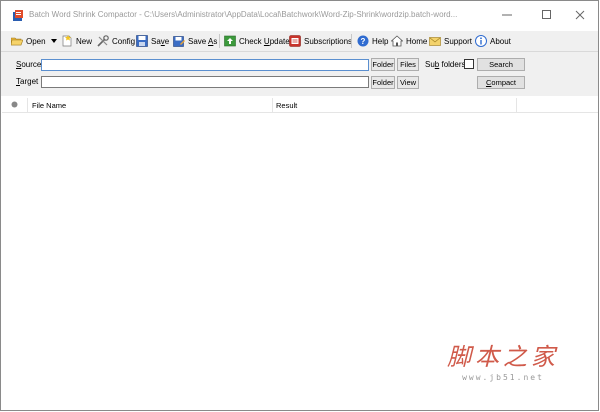 This screenshot has width=600, height=412. I want to click on source-label: Source, so click(29, 64).